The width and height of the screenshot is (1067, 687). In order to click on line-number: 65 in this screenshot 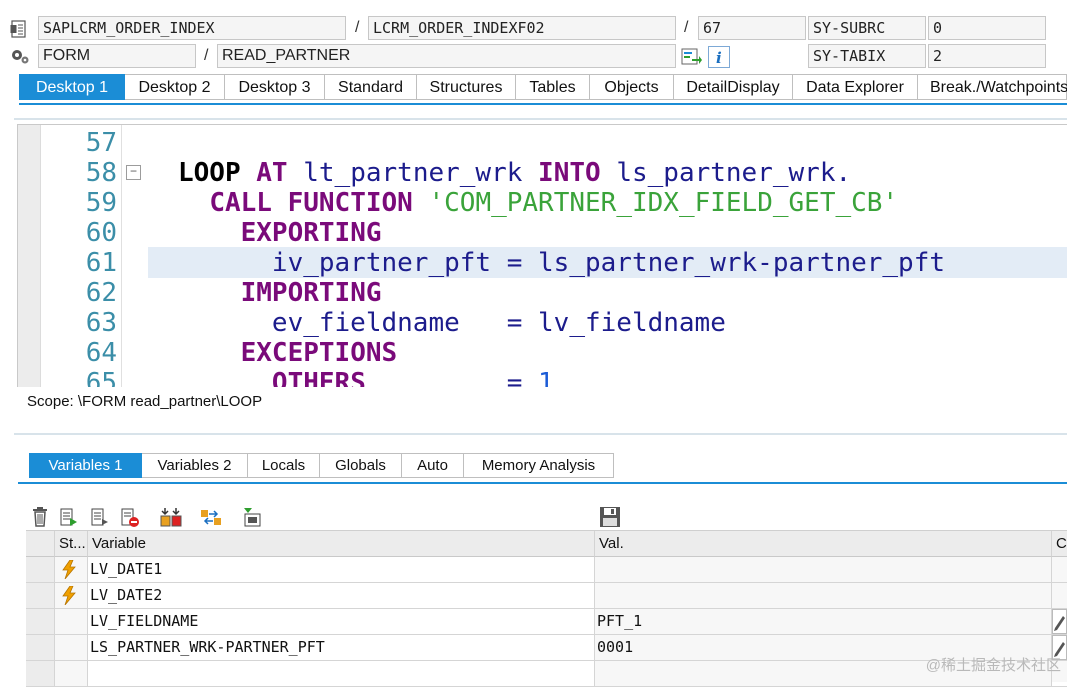, I will do `click(101, 377)`.